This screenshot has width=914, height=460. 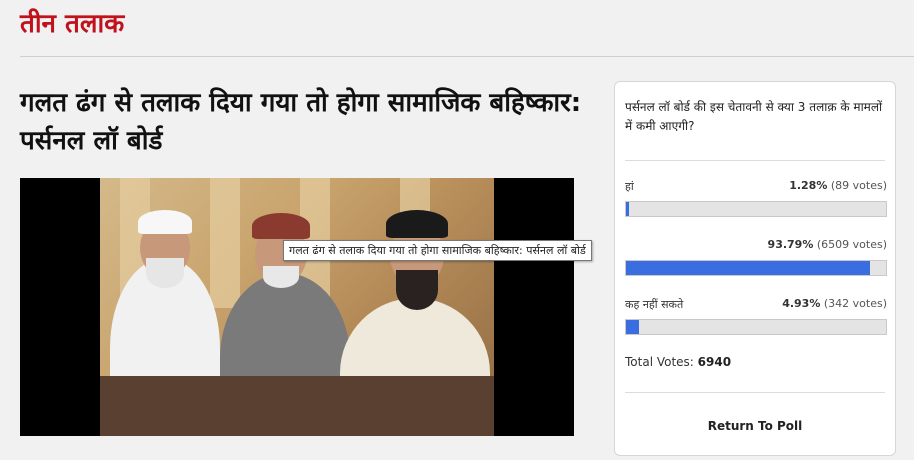 What do you see at coordinates (790, 244) in the screenshot?
I see `poll-option-percent: 93.79%` at bounding box center [790, 244].